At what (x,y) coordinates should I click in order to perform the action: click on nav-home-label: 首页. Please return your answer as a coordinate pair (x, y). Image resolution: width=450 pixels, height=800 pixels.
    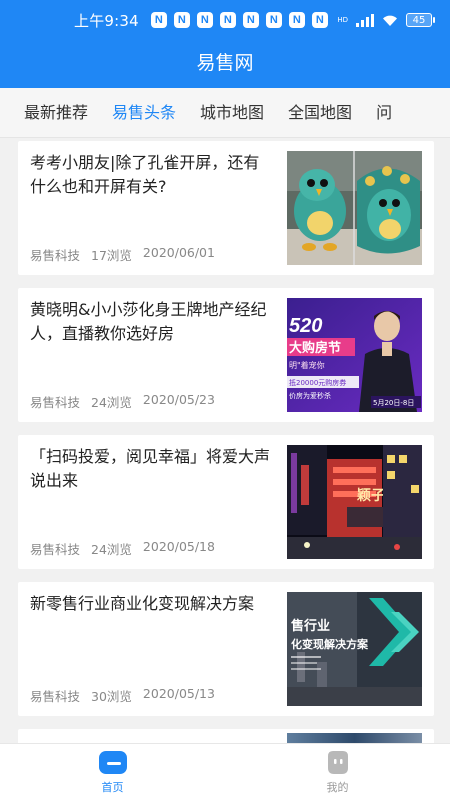
    Looking at the image, I should click on (112, 787).